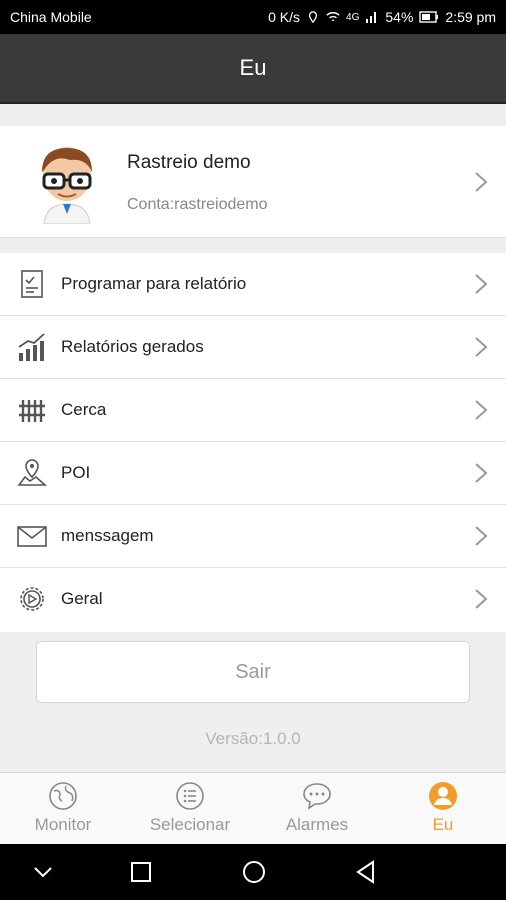 The image size is (506, 900). What do you see at coordinates (333, 17) in the screenshot?
I see `wifi-icon` at bounding box center [333, 17].